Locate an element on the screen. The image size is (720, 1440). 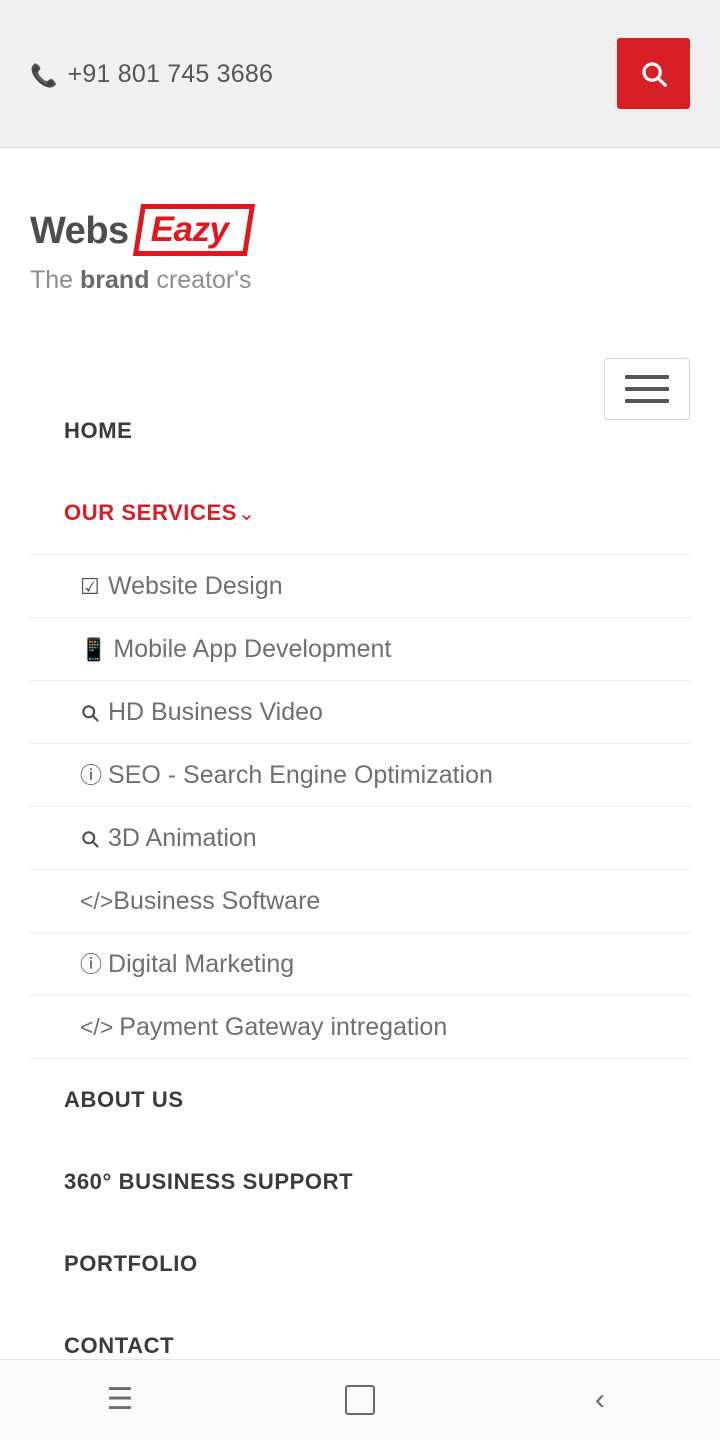
tagline-pre: The is located at coordinates (55, 280).